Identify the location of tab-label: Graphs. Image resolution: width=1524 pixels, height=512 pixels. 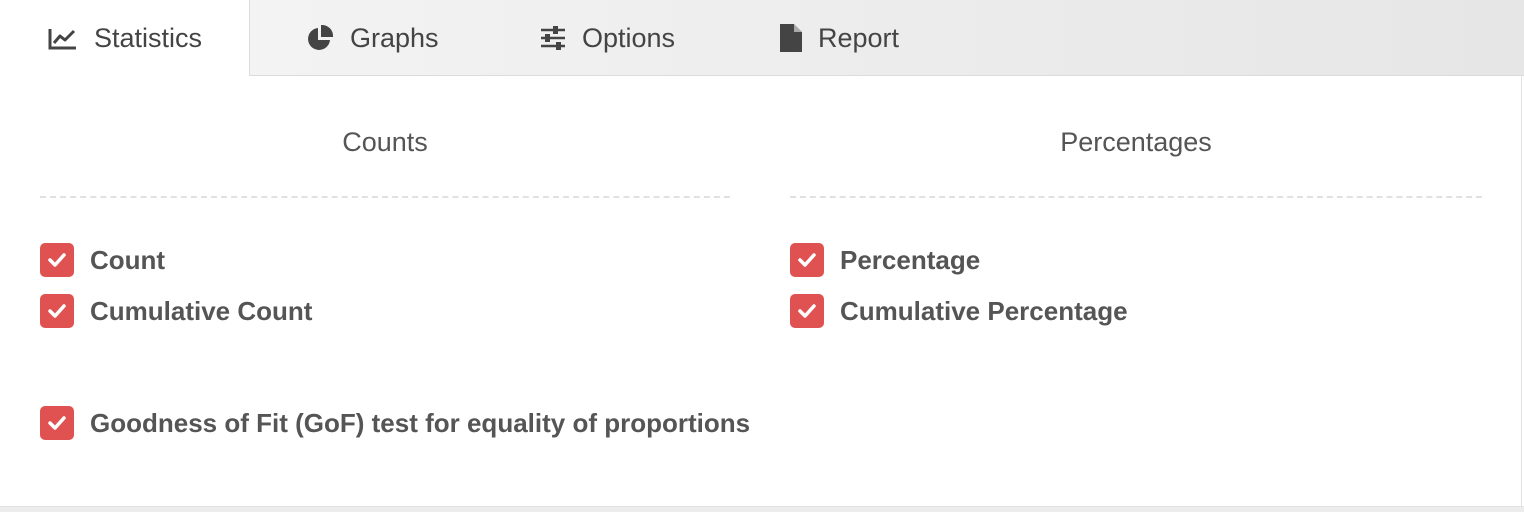
(394, 37).